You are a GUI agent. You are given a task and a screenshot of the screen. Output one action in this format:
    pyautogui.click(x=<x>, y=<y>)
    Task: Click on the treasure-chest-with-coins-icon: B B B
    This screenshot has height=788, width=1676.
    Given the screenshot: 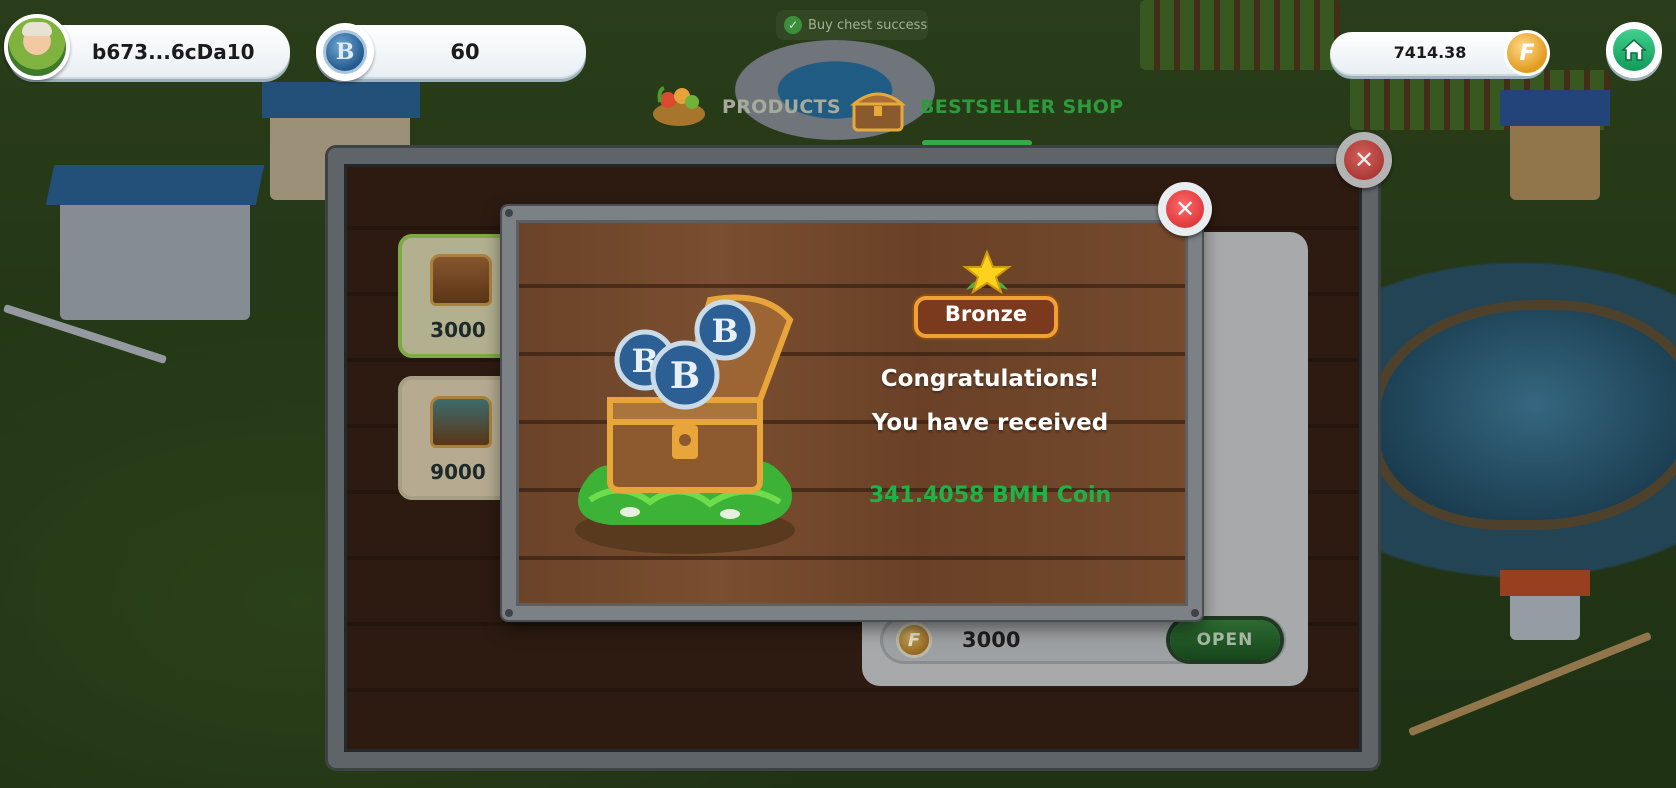 What is the action you would take?
    pyautogui.click(x=685, y=424)
    